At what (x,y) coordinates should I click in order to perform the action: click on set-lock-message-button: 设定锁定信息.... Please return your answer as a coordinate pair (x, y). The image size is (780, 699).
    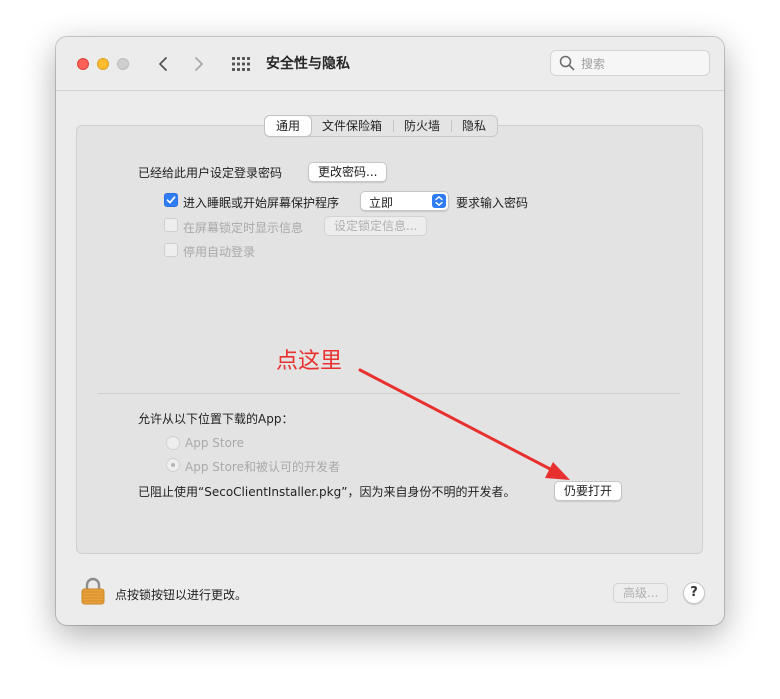
    Looking at the image, I should click on (376, 226).